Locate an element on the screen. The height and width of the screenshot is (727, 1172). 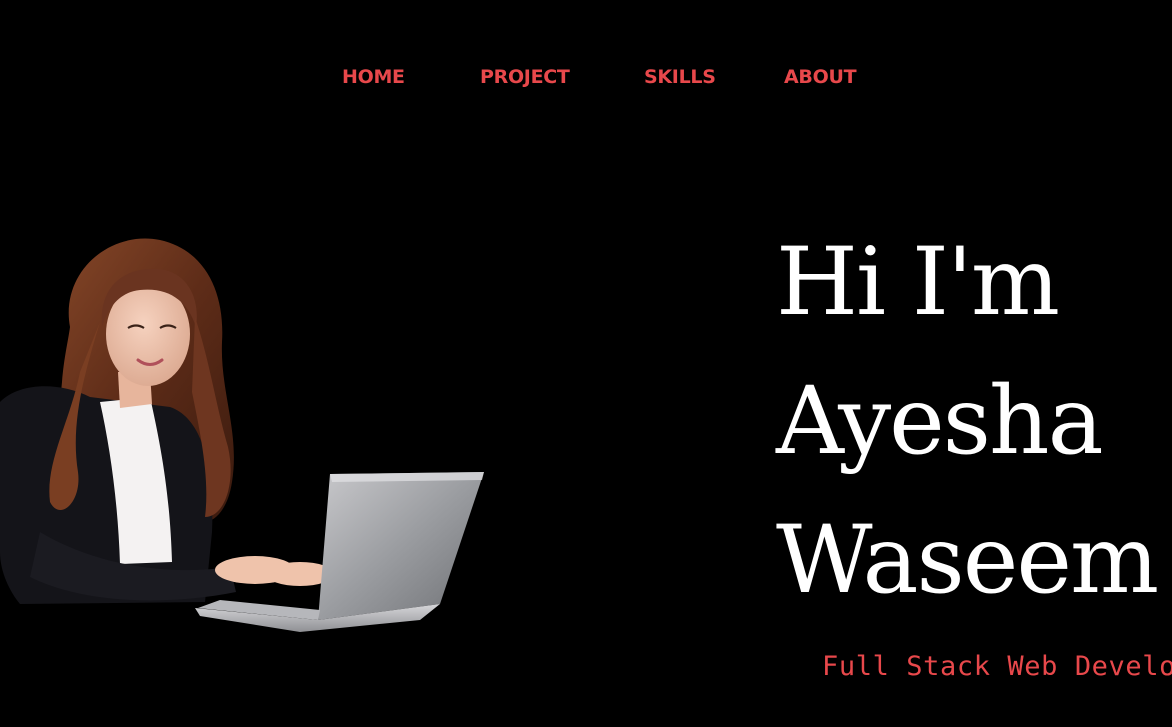
nav-link-project: PROJECT is located at coordinates (525, 77).